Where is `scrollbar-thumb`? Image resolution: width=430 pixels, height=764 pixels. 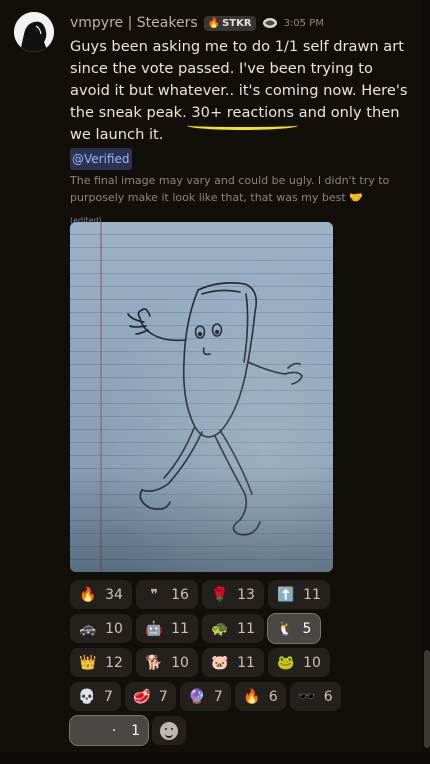
scrollbar-thumb is located at coordinates (427, 699).